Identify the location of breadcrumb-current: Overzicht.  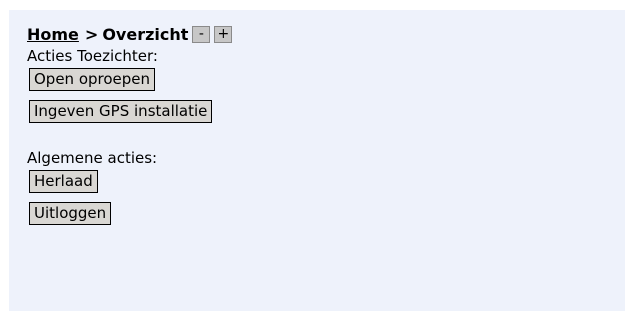
(145, 34).